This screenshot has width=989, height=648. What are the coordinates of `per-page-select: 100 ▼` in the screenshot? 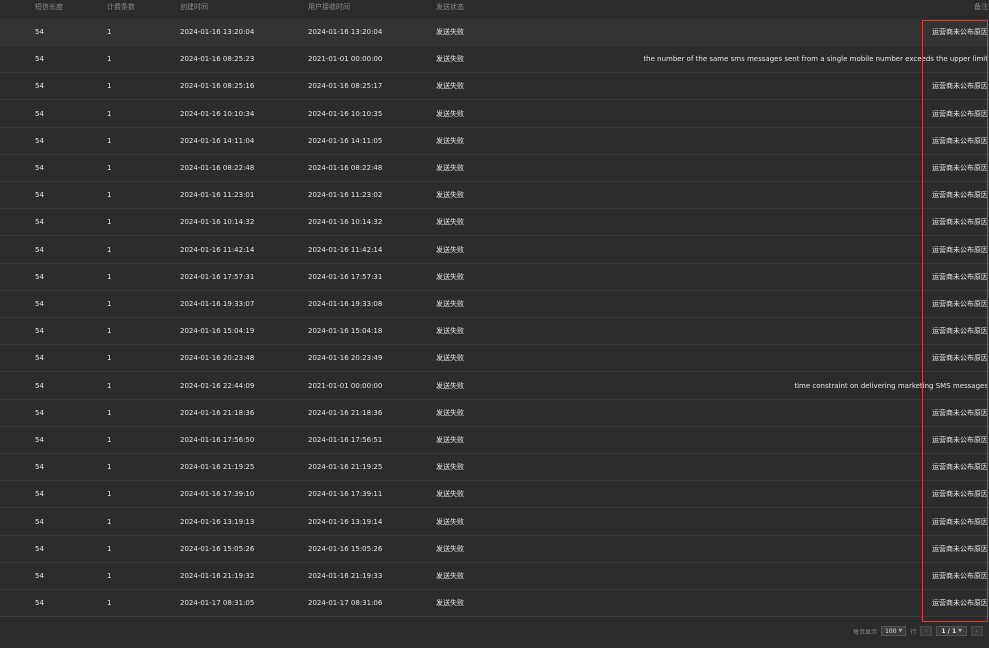 It's located at (894, 631).